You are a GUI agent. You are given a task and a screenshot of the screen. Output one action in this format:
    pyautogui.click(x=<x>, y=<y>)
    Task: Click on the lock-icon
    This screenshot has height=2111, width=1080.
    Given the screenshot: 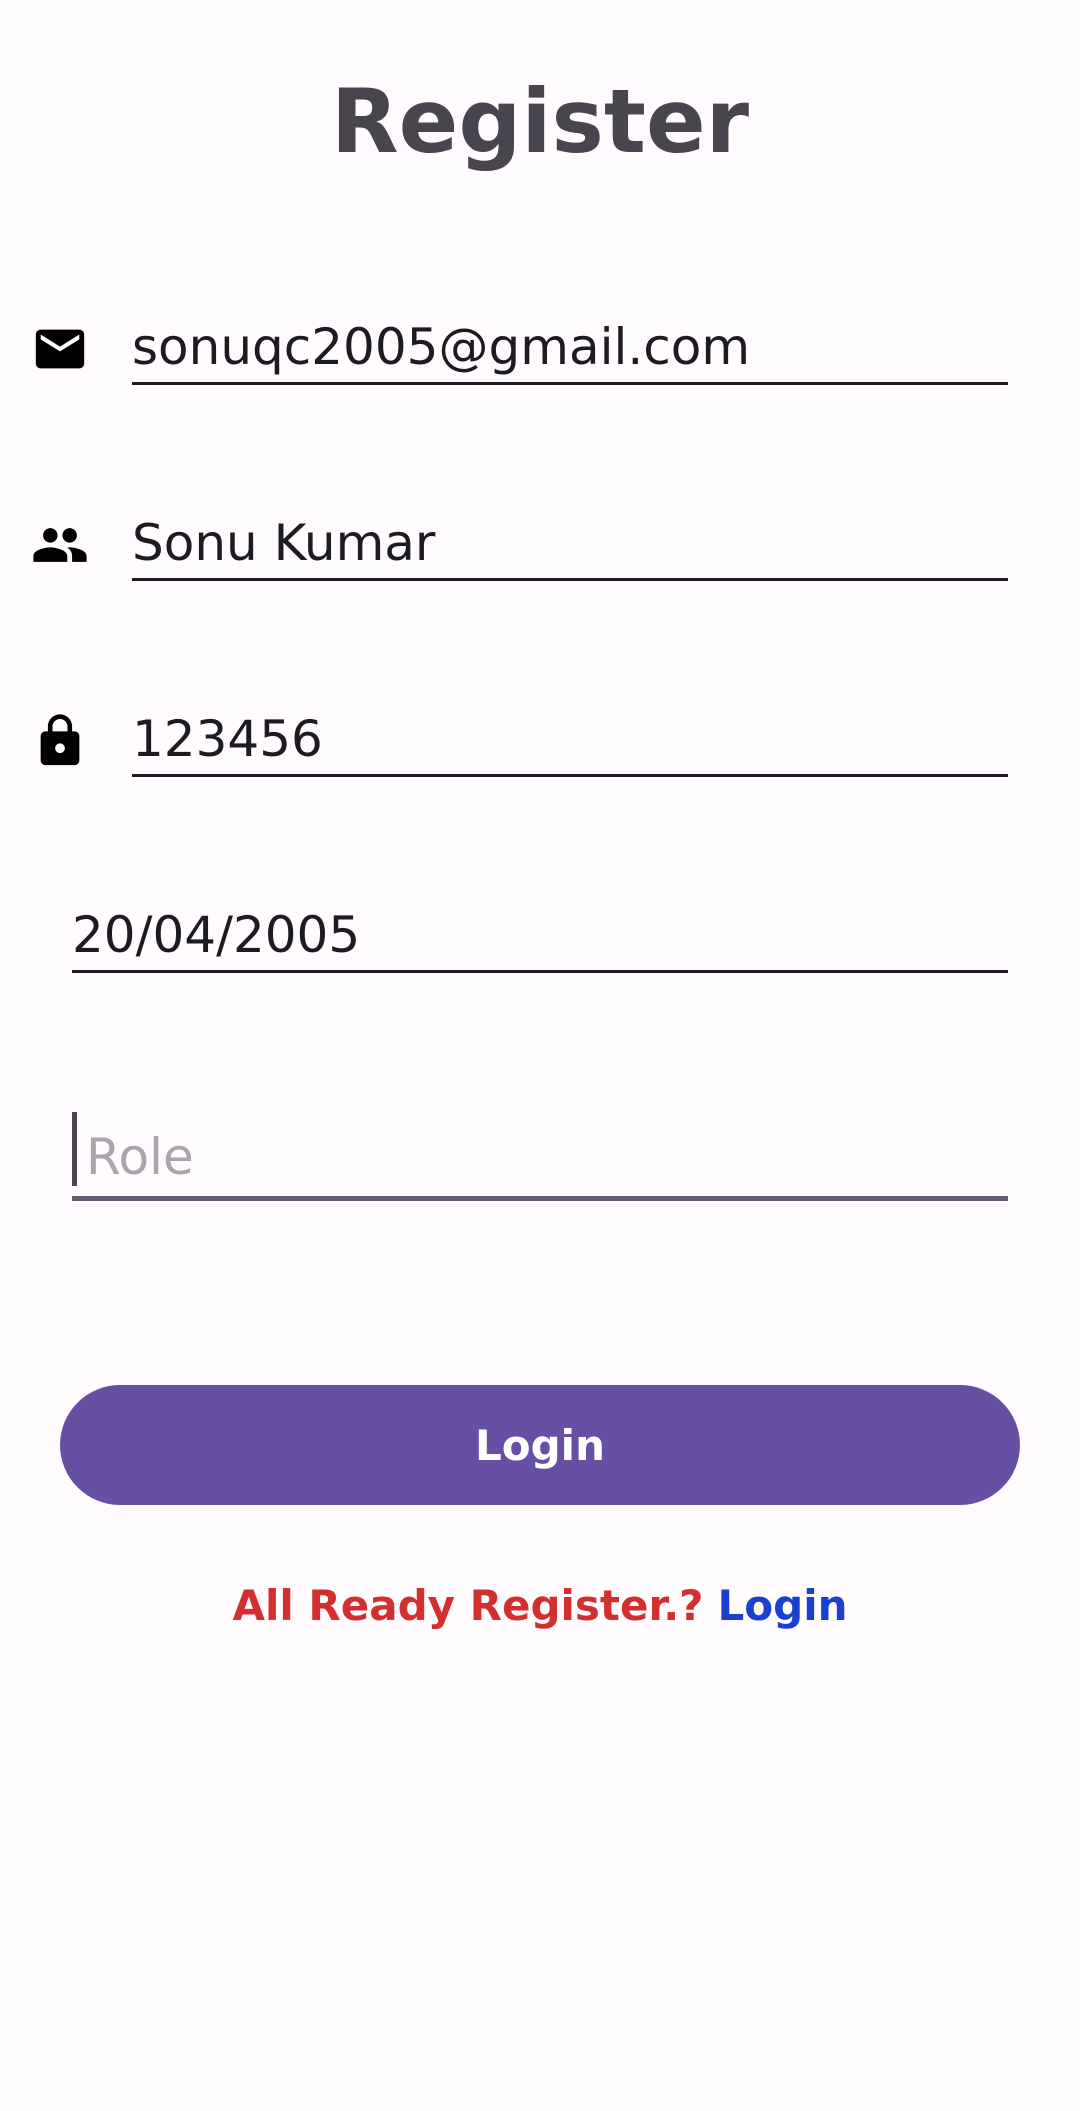 What is the action you would take?
    pyautogui.click(x=60, y=741)
    